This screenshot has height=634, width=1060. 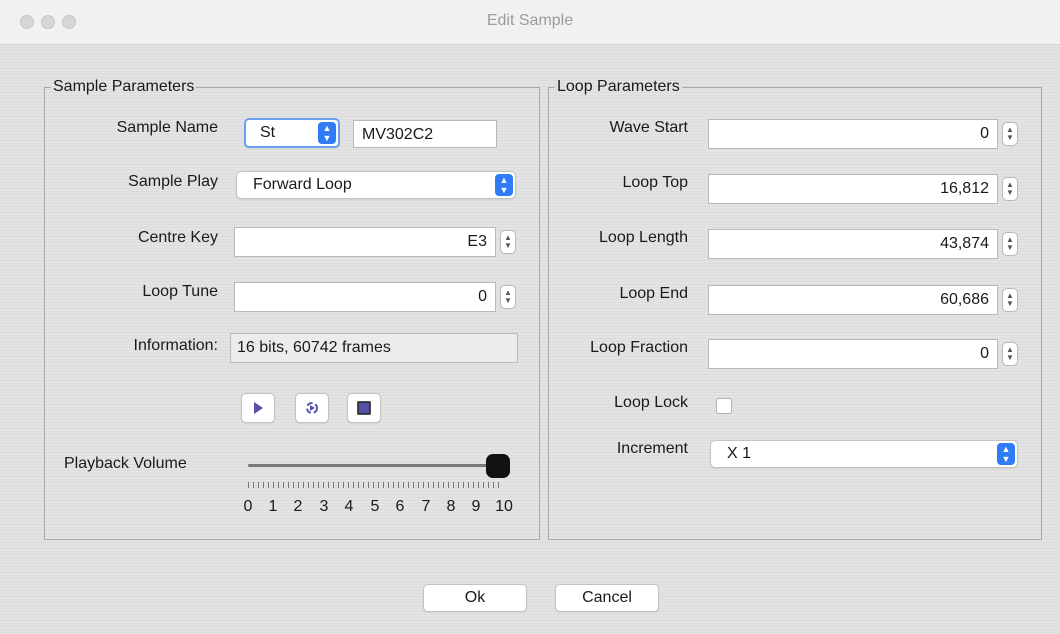 I want to click on cancel-button: Cancel, so click(x=607, y=598).